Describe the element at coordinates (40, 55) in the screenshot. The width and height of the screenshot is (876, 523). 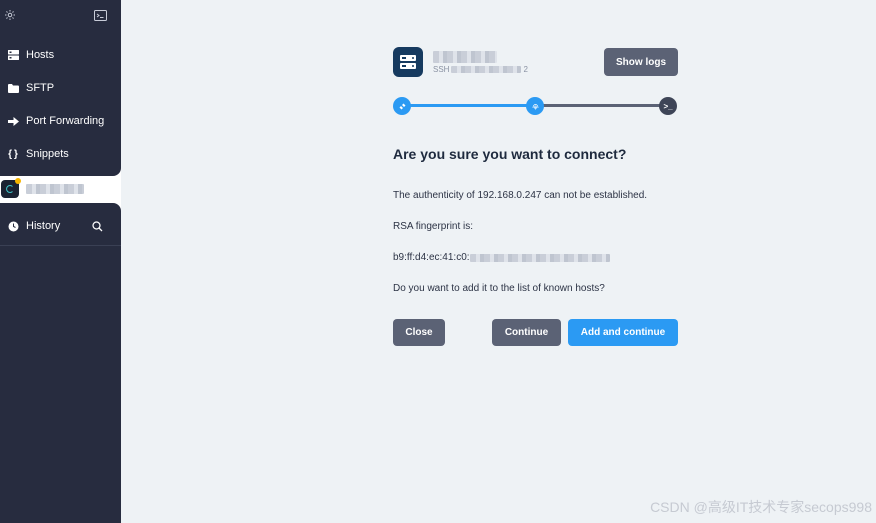
I see `sidebar-item-label: Hosts` at that location.